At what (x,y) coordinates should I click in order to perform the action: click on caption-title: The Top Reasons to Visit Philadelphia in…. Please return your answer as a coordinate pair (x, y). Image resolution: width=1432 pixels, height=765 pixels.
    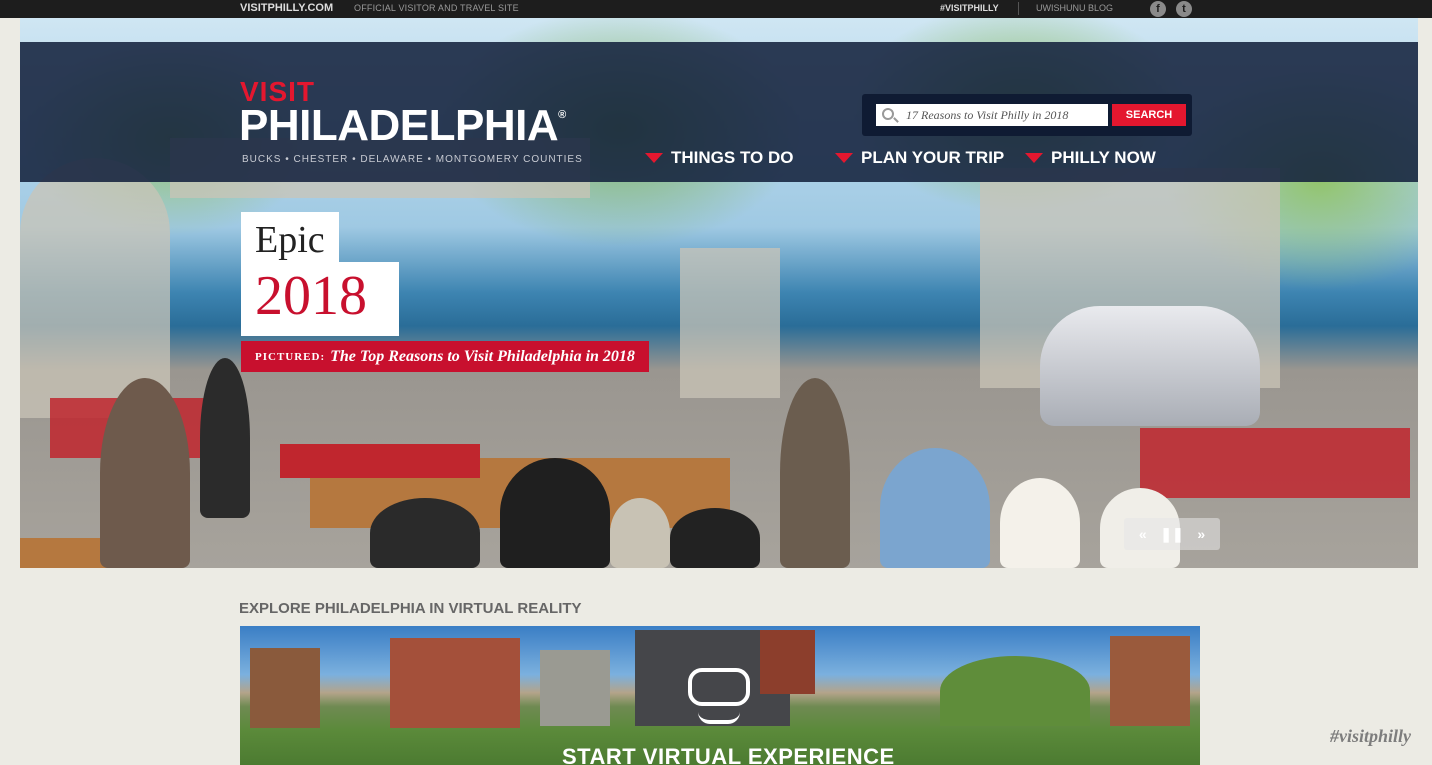
    Looking at the image, I should click on (482, 356).